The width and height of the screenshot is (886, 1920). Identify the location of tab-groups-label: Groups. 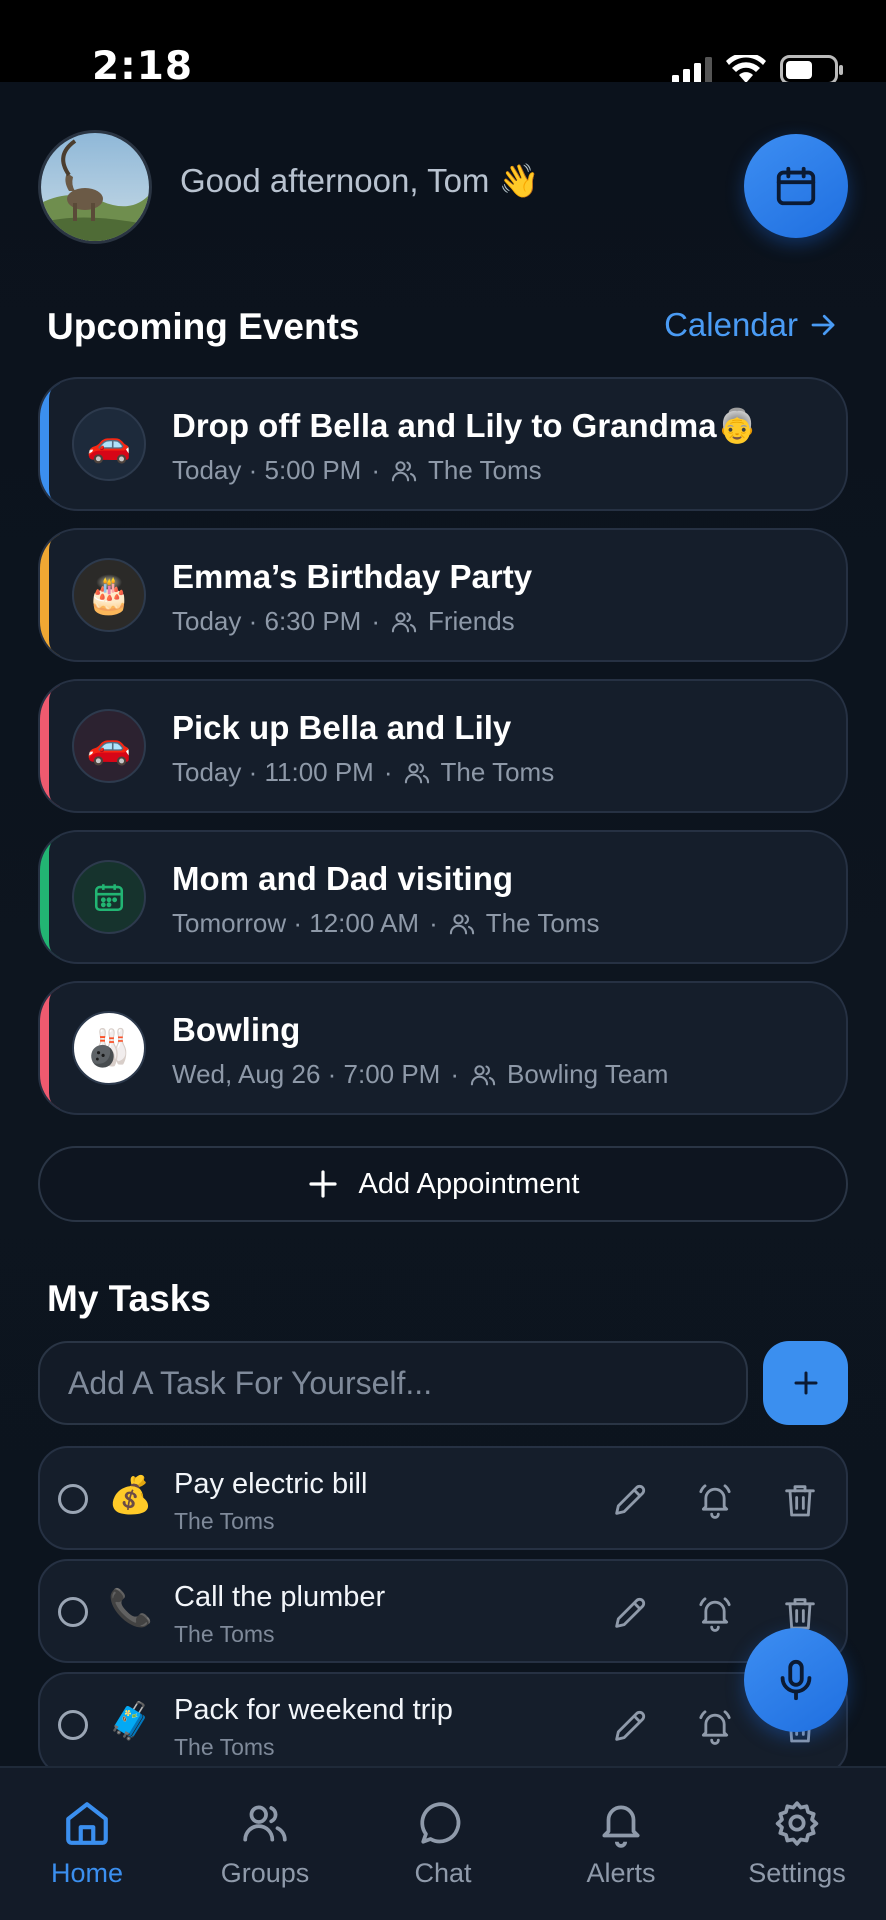
(265, 1873).